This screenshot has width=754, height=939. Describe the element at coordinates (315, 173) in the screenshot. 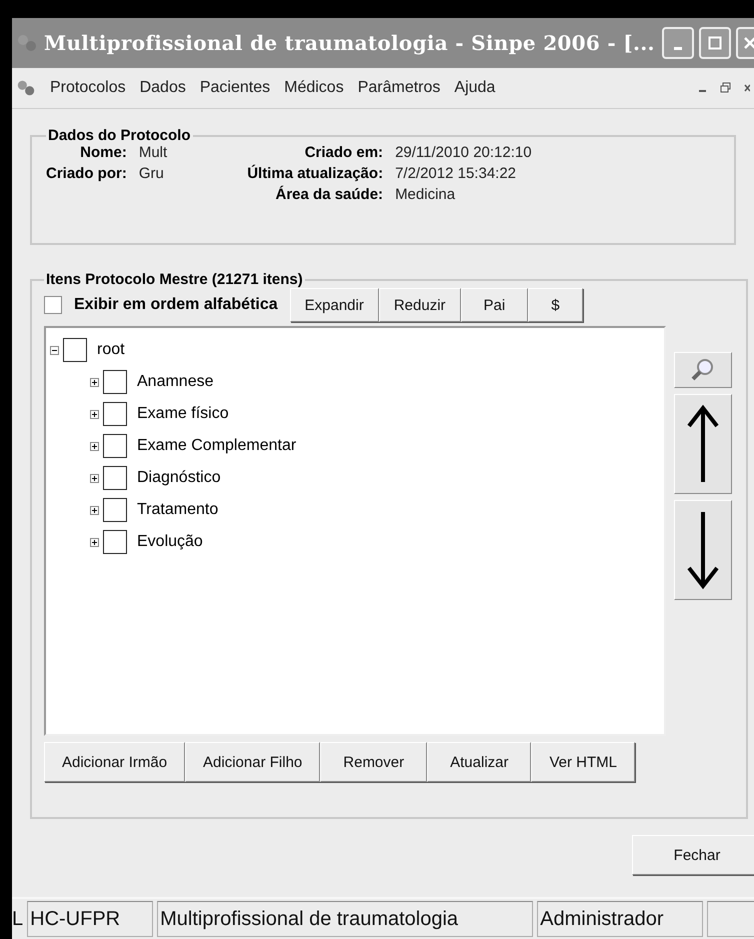

I see `field-label: Última atualização:` at that location.